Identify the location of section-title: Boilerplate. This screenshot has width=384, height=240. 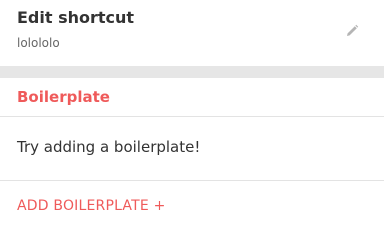
(63, 97).